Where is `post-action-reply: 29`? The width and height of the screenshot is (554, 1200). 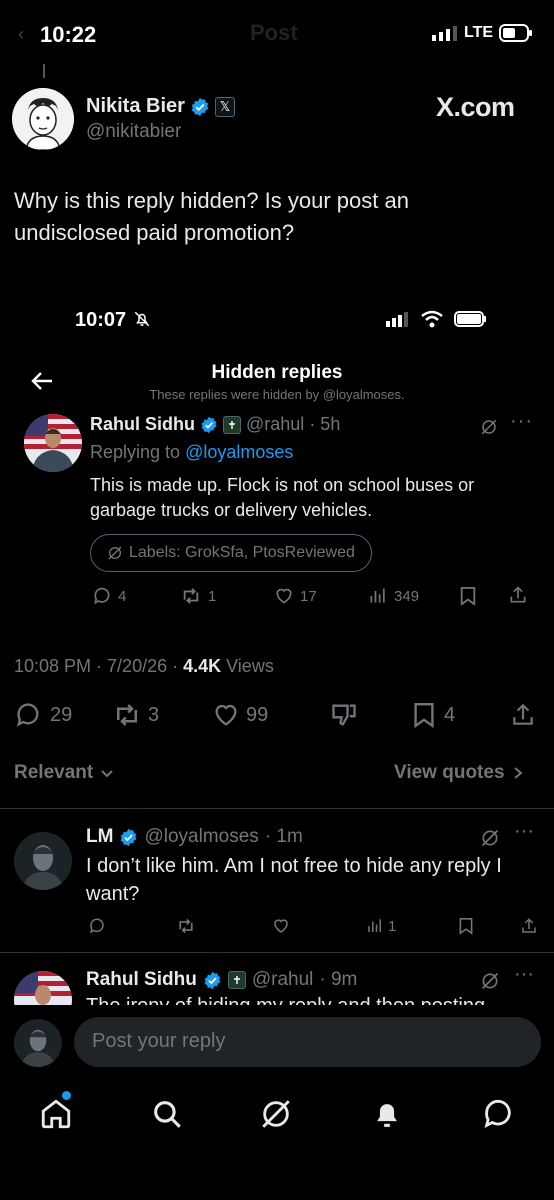 post-action-reply: 29 is located at coordinates (43, 715).